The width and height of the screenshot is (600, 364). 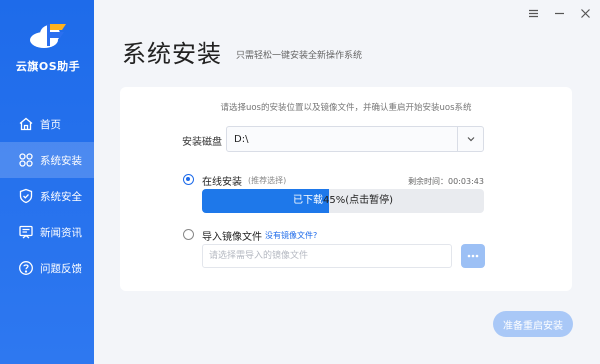 I want to click on restart-install-button: 准备重启安装, so click(x=533, y=324).